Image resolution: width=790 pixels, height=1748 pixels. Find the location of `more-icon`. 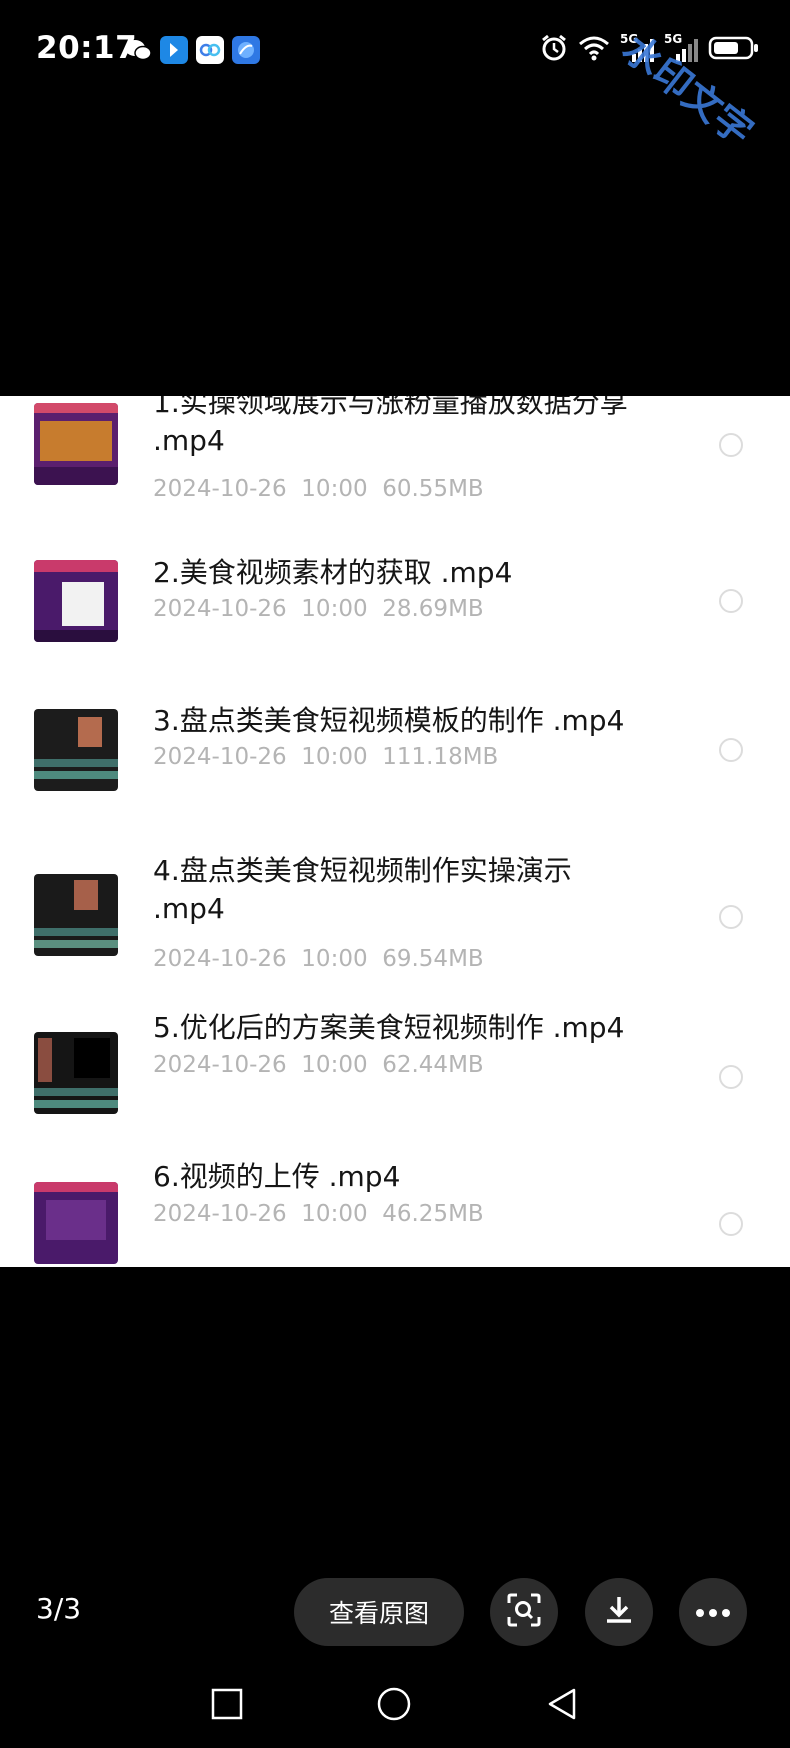

more-icon is located at coordinates (713, 1612).